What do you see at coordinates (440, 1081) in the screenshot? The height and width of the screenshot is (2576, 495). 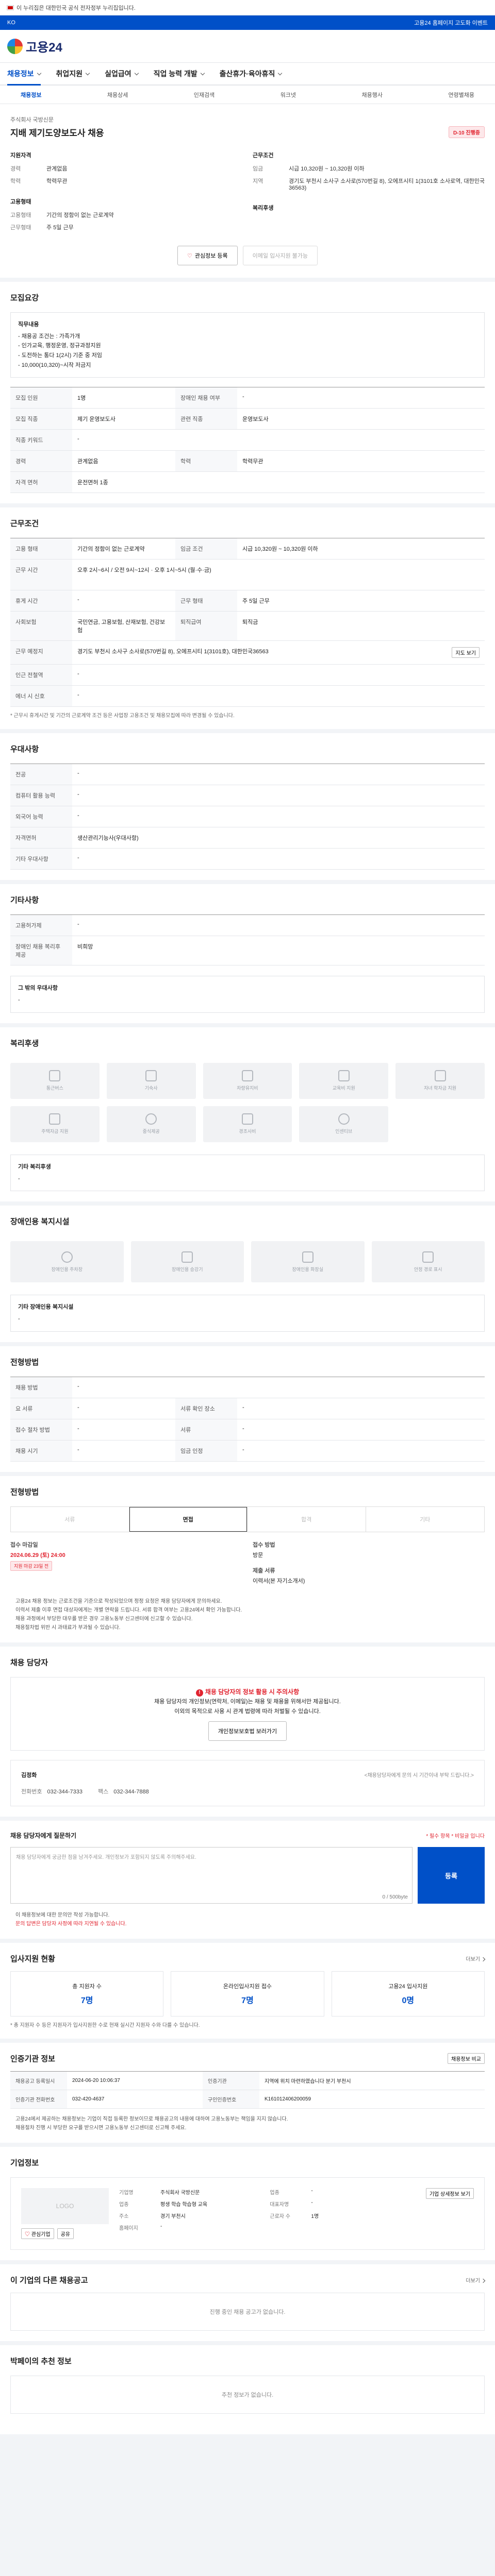 I see `welfare-item: 자녀 학자금 지원` at bounding box center [440, 1081].